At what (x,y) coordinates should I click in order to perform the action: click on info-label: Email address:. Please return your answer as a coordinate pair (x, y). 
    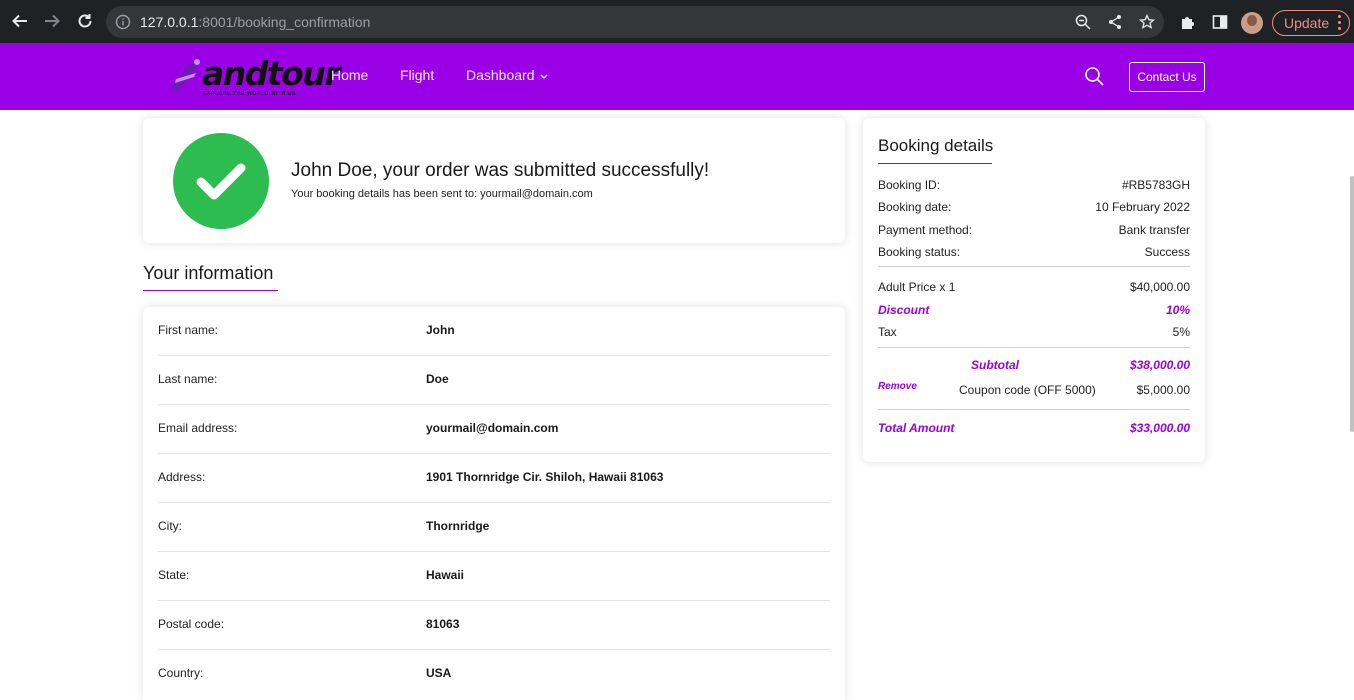
    Looking at the image, I should click on (198, 428).